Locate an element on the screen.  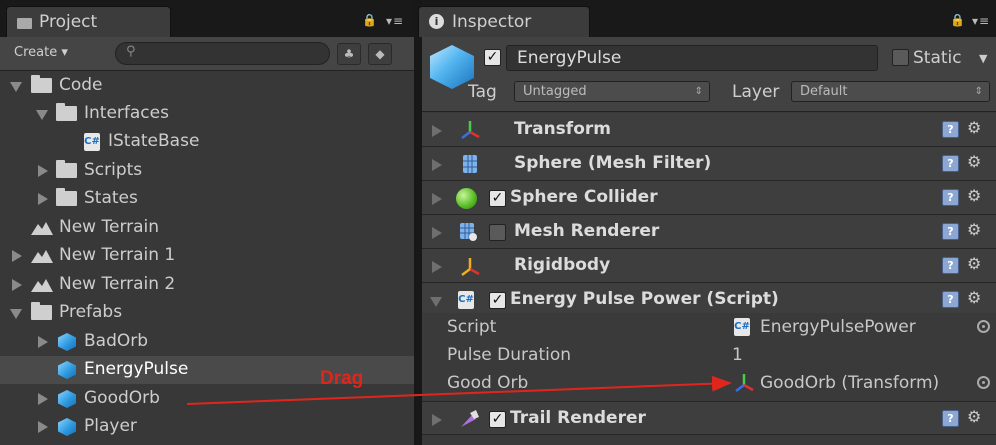
project-tab: Project is located at coordinates (88, 21).